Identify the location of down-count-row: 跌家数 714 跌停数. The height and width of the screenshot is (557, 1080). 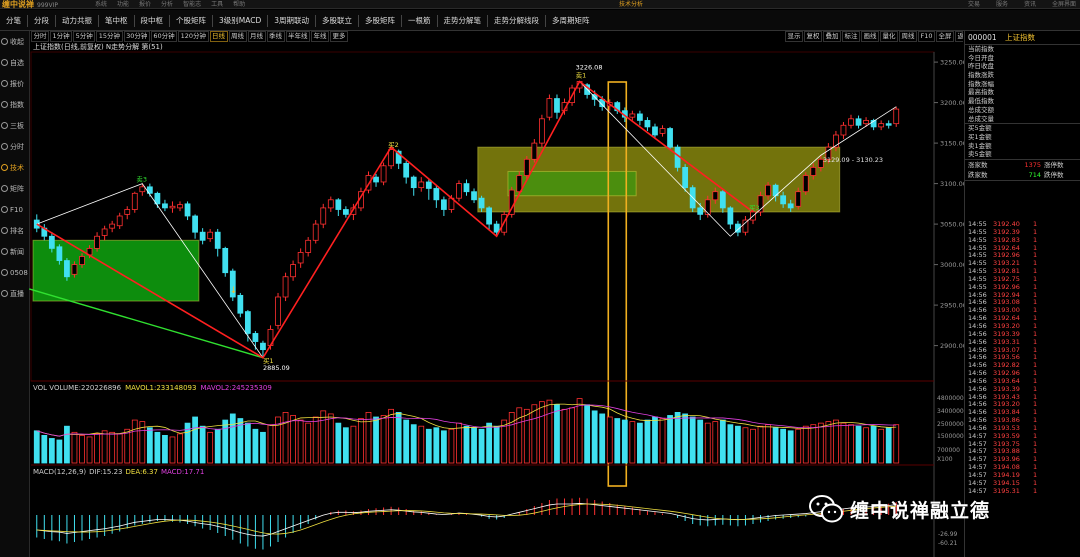
(1016, 174).